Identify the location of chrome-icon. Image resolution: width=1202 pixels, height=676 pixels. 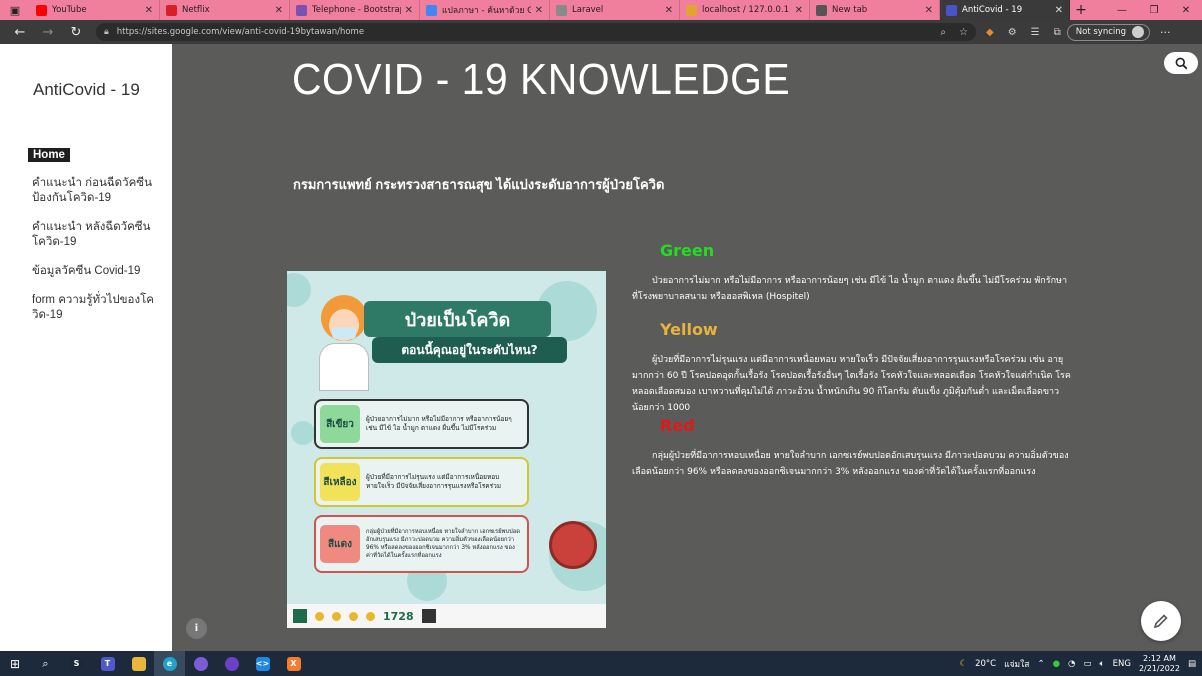
(200, 663).